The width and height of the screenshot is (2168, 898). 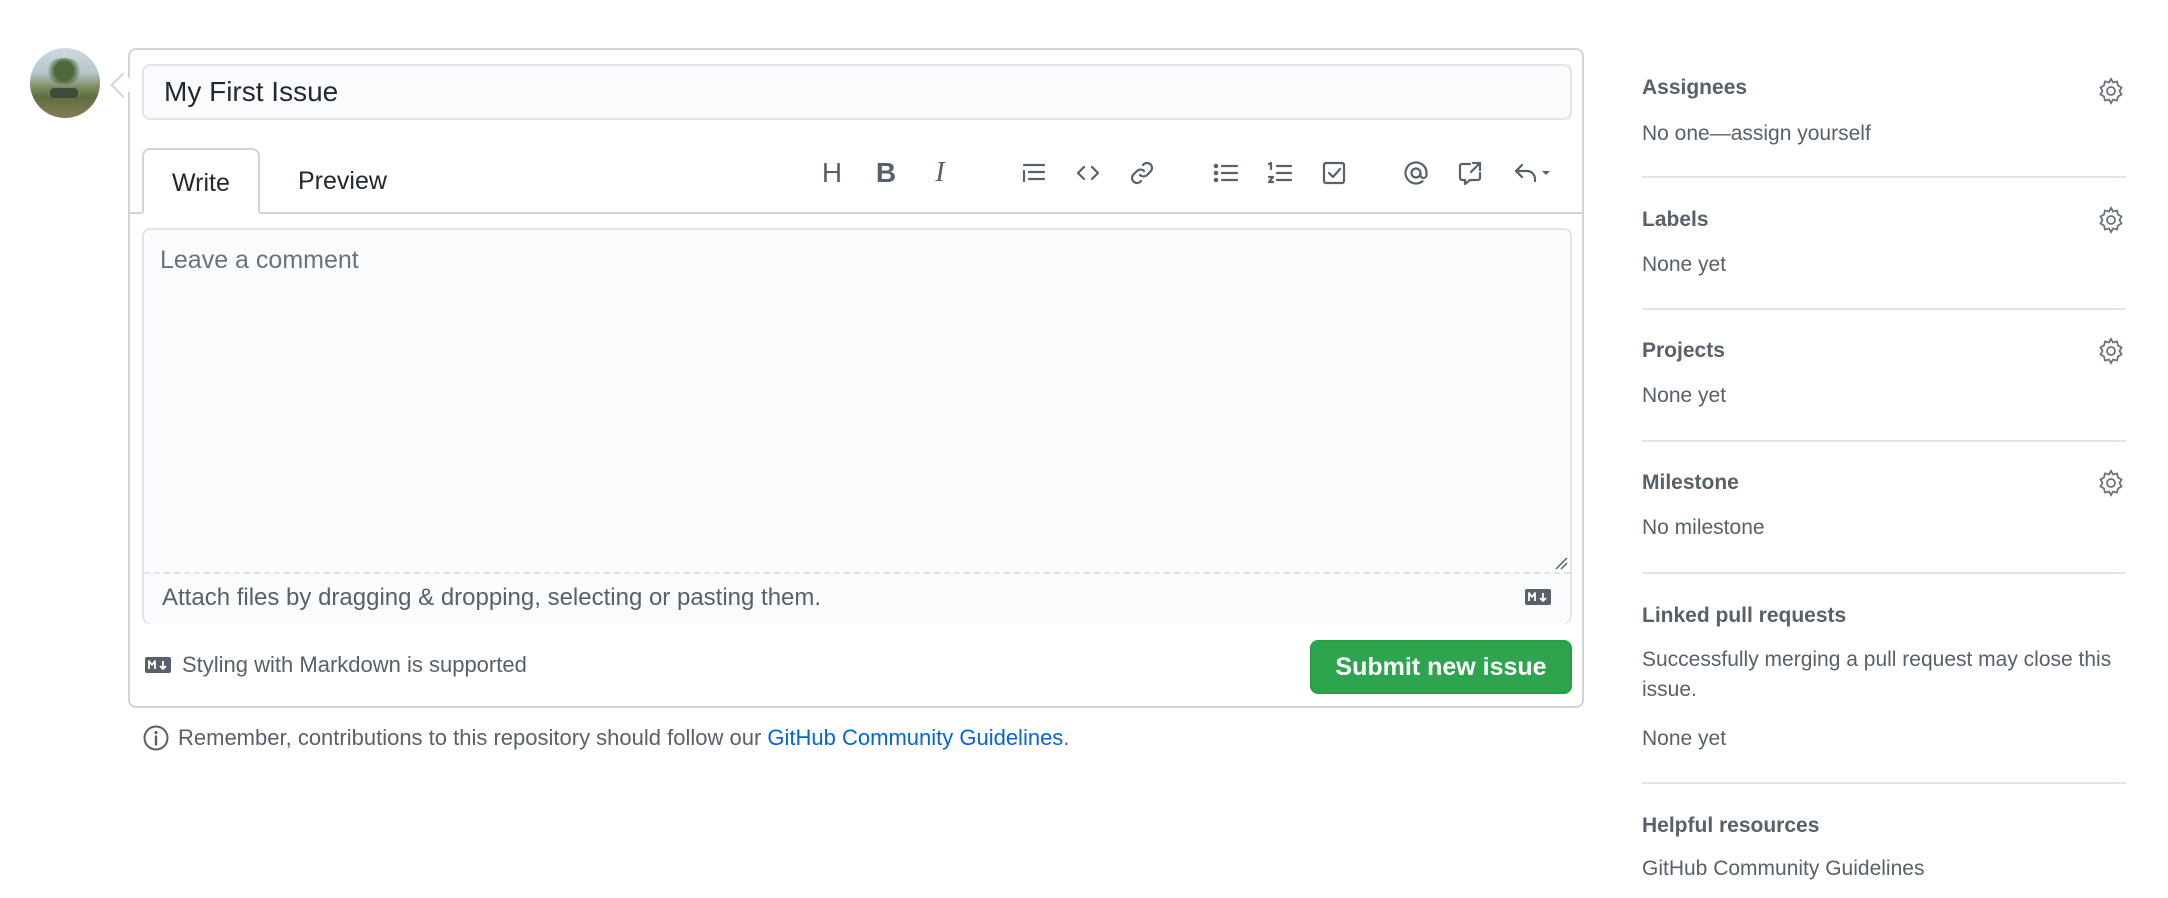 I want to click on unordered-list-button, so click(x=1226, y=173).